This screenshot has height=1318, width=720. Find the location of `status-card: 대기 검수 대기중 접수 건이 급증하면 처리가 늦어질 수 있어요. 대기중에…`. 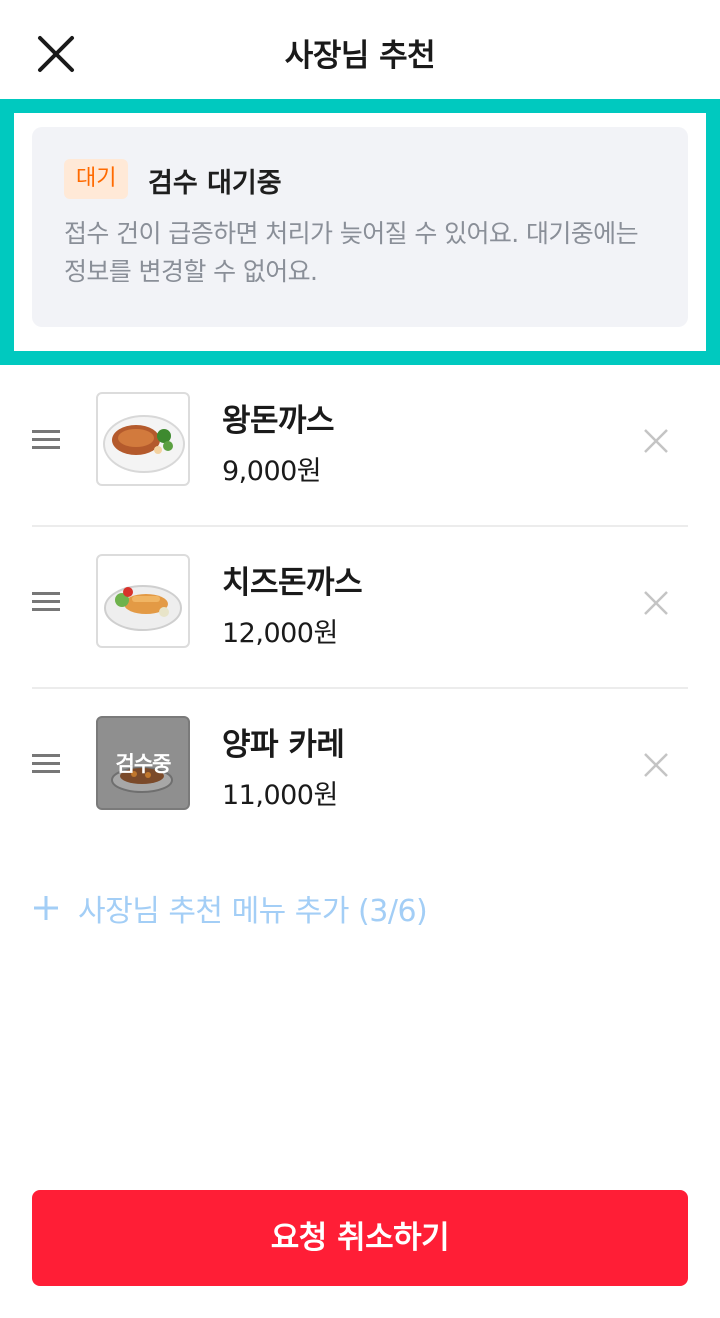

status-card: 대기 검수 대기중 접수 건이 급증하면 처리가 늦어질 수 있어요. 대기중에… is located at coordinates (360, 227).